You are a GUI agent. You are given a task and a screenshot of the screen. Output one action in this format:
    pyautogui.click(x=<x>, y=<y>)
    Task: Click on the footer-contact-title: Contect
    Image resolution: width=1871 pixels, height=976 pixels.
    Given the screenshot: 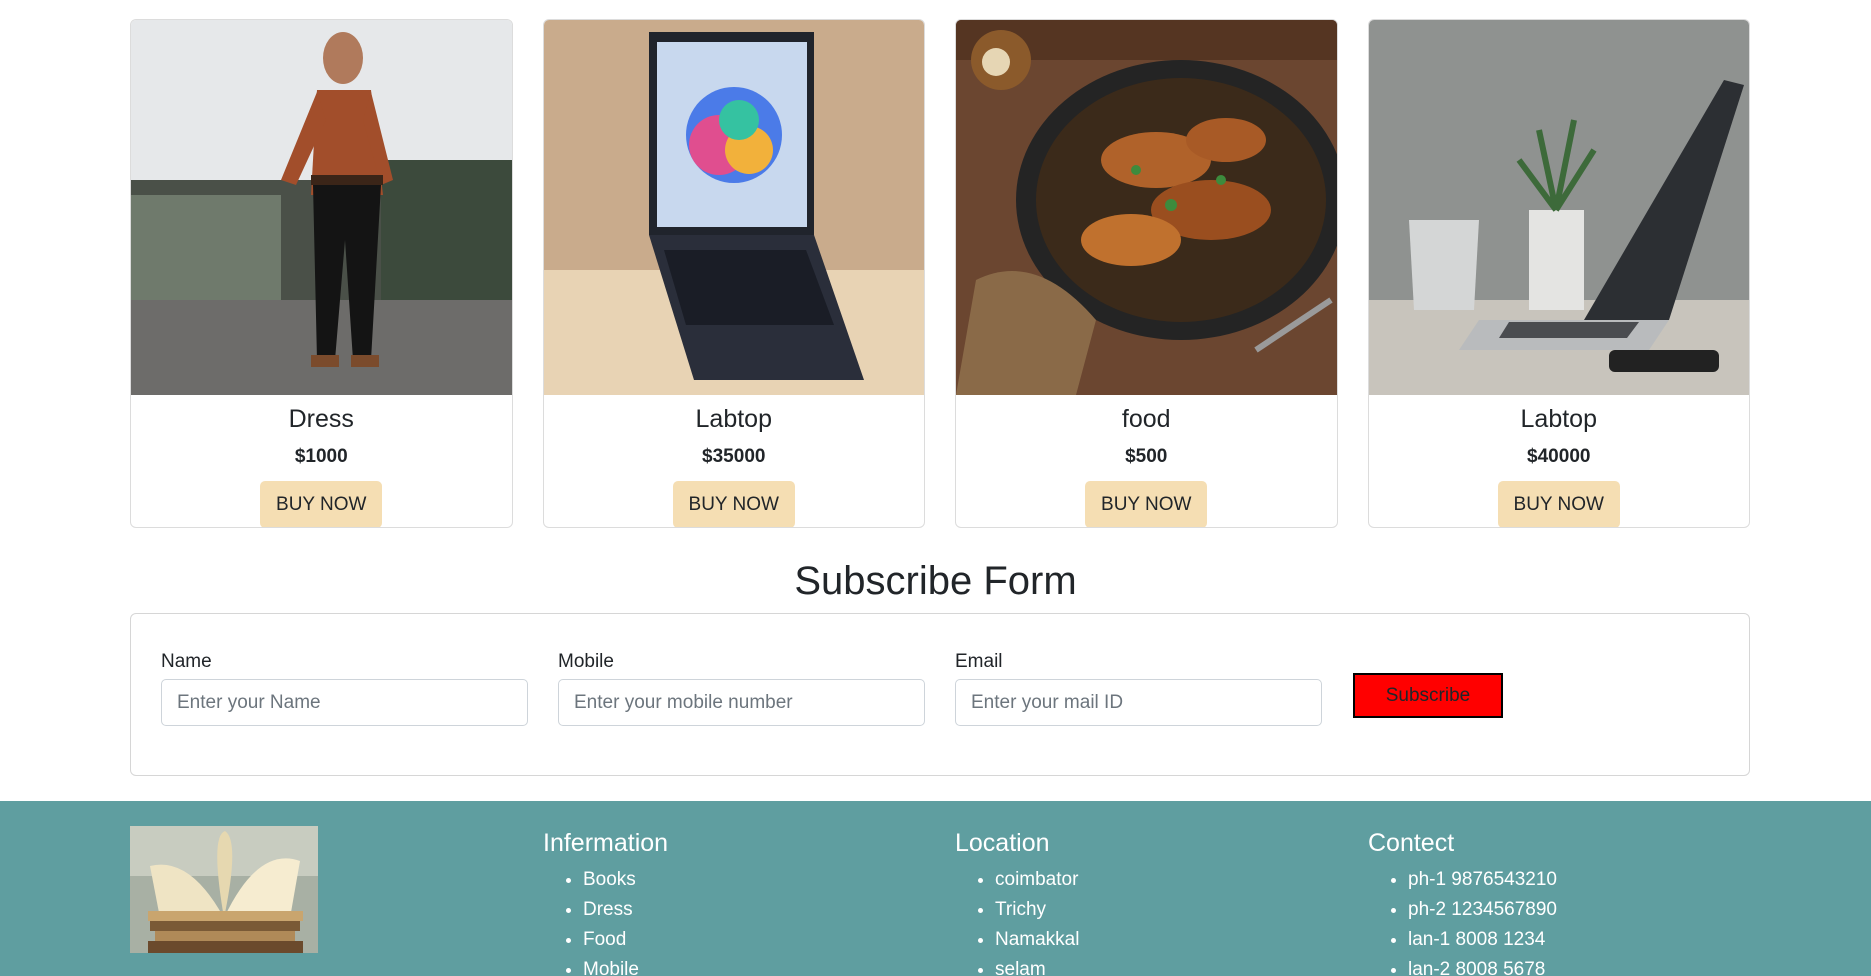 What is the action you would take?
    pyautogui.click(x=1411, y=843)
    